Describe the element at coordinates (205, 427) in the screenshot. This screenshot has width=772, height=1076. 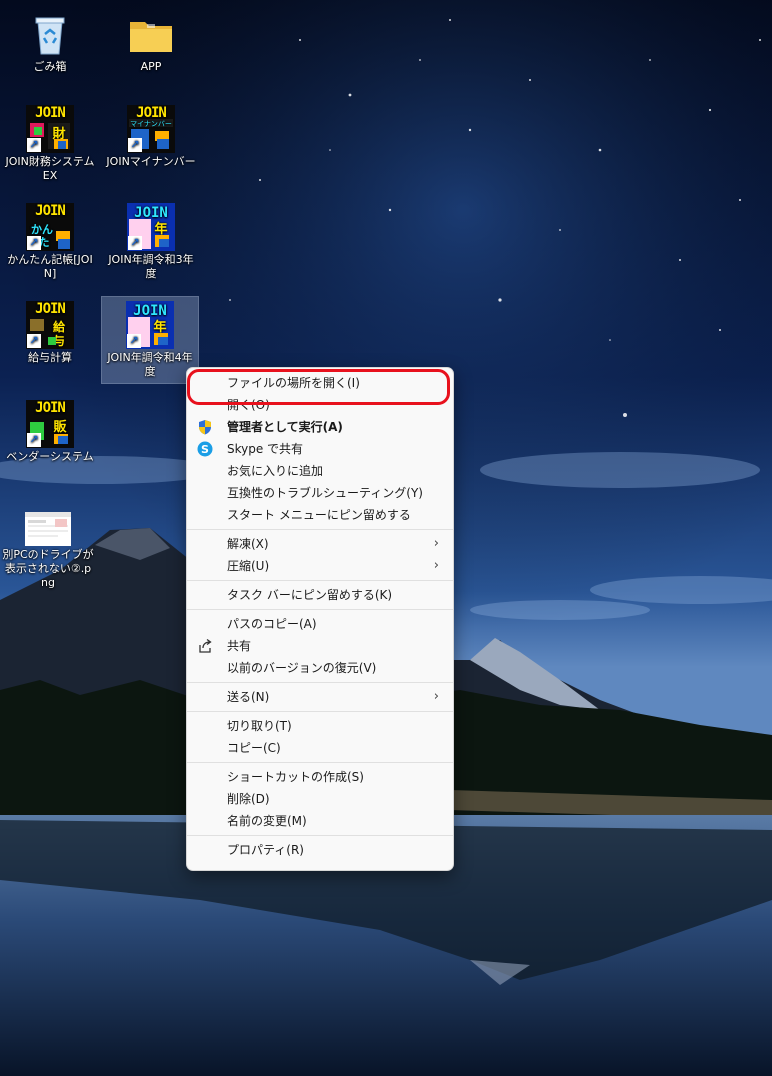
I see `uac-shield-icon` at that location.